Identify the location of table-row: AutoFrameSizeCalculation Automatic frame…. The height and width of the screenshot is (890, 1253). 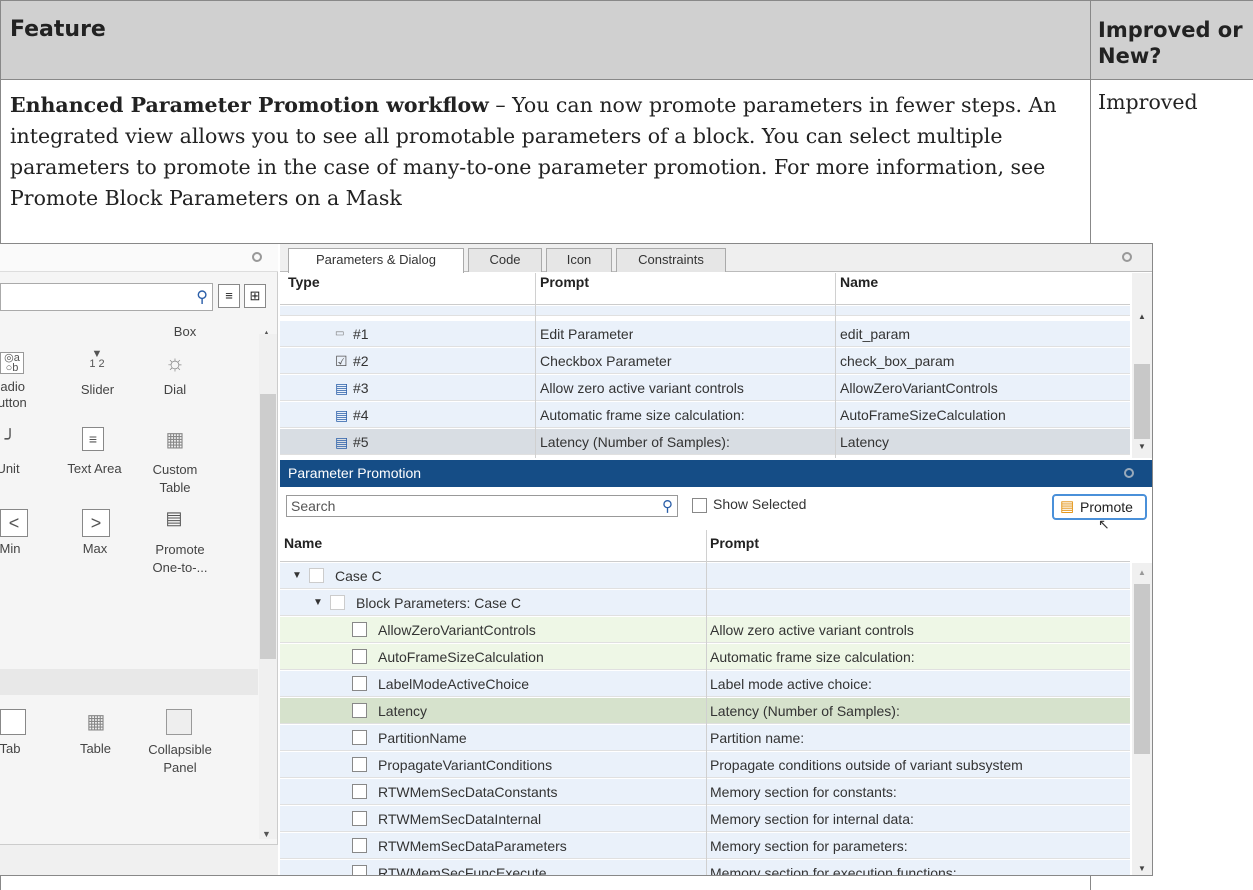
(705, 657).